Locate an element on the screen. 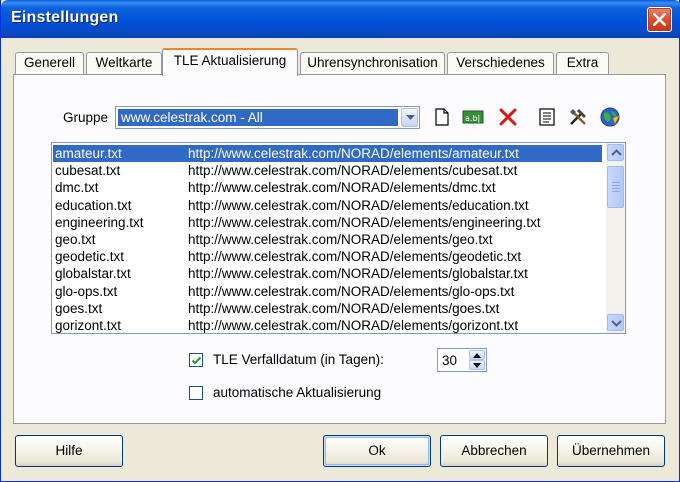 The width and height of the screenshot is (680, 482). new-document-icon is located at coordinates (442, 117).